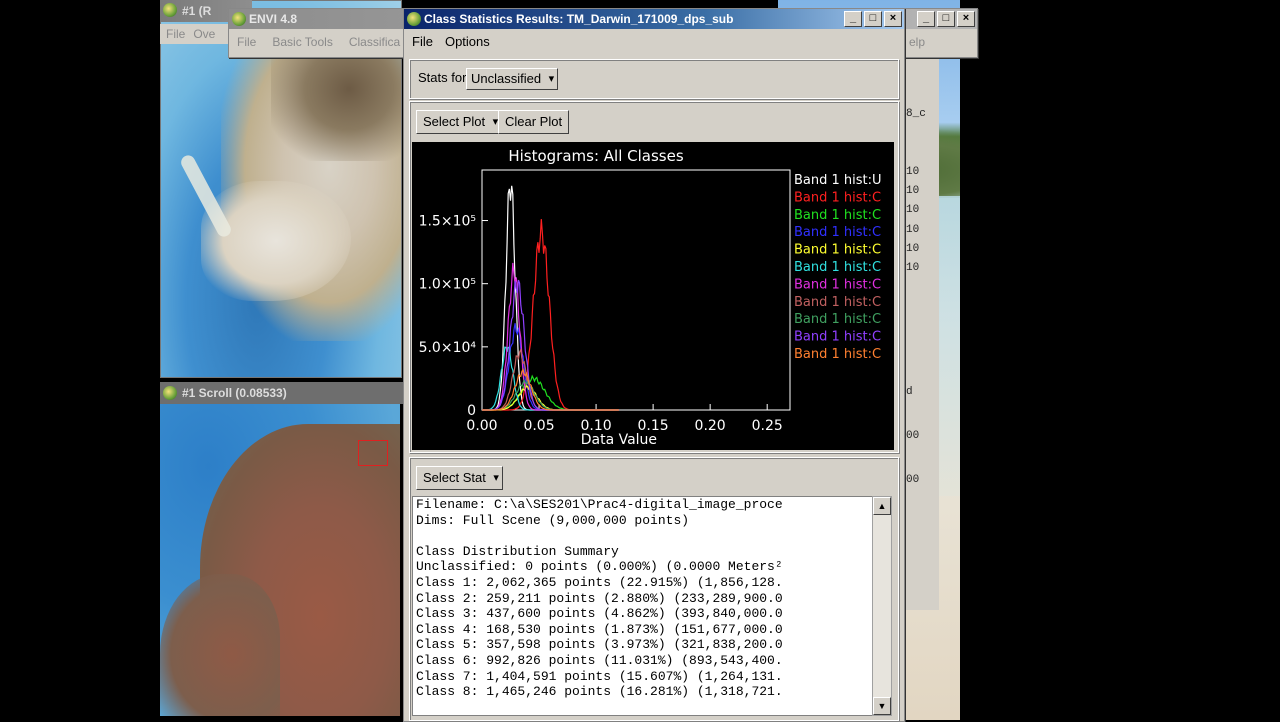 Image resolution: width=1280 pixels, height=722 pixels. I want to click on chart-title: Histograms: All Classes, so click(596, 156).